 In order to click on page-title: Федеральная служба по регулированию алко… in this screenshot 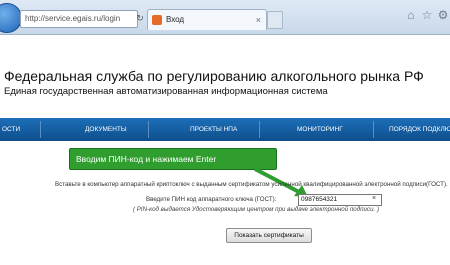, I will do `click(214, 76)`.